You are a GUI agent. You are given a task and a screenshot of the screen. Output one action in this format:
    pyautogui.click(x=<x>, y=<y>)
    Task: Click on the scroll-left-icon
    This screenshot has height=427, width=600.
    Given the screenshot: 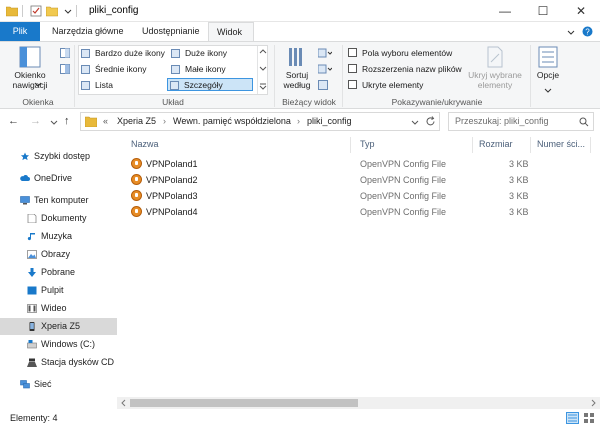 What is the action you would take?
    pyautogui.click(x=124, y=403)
    